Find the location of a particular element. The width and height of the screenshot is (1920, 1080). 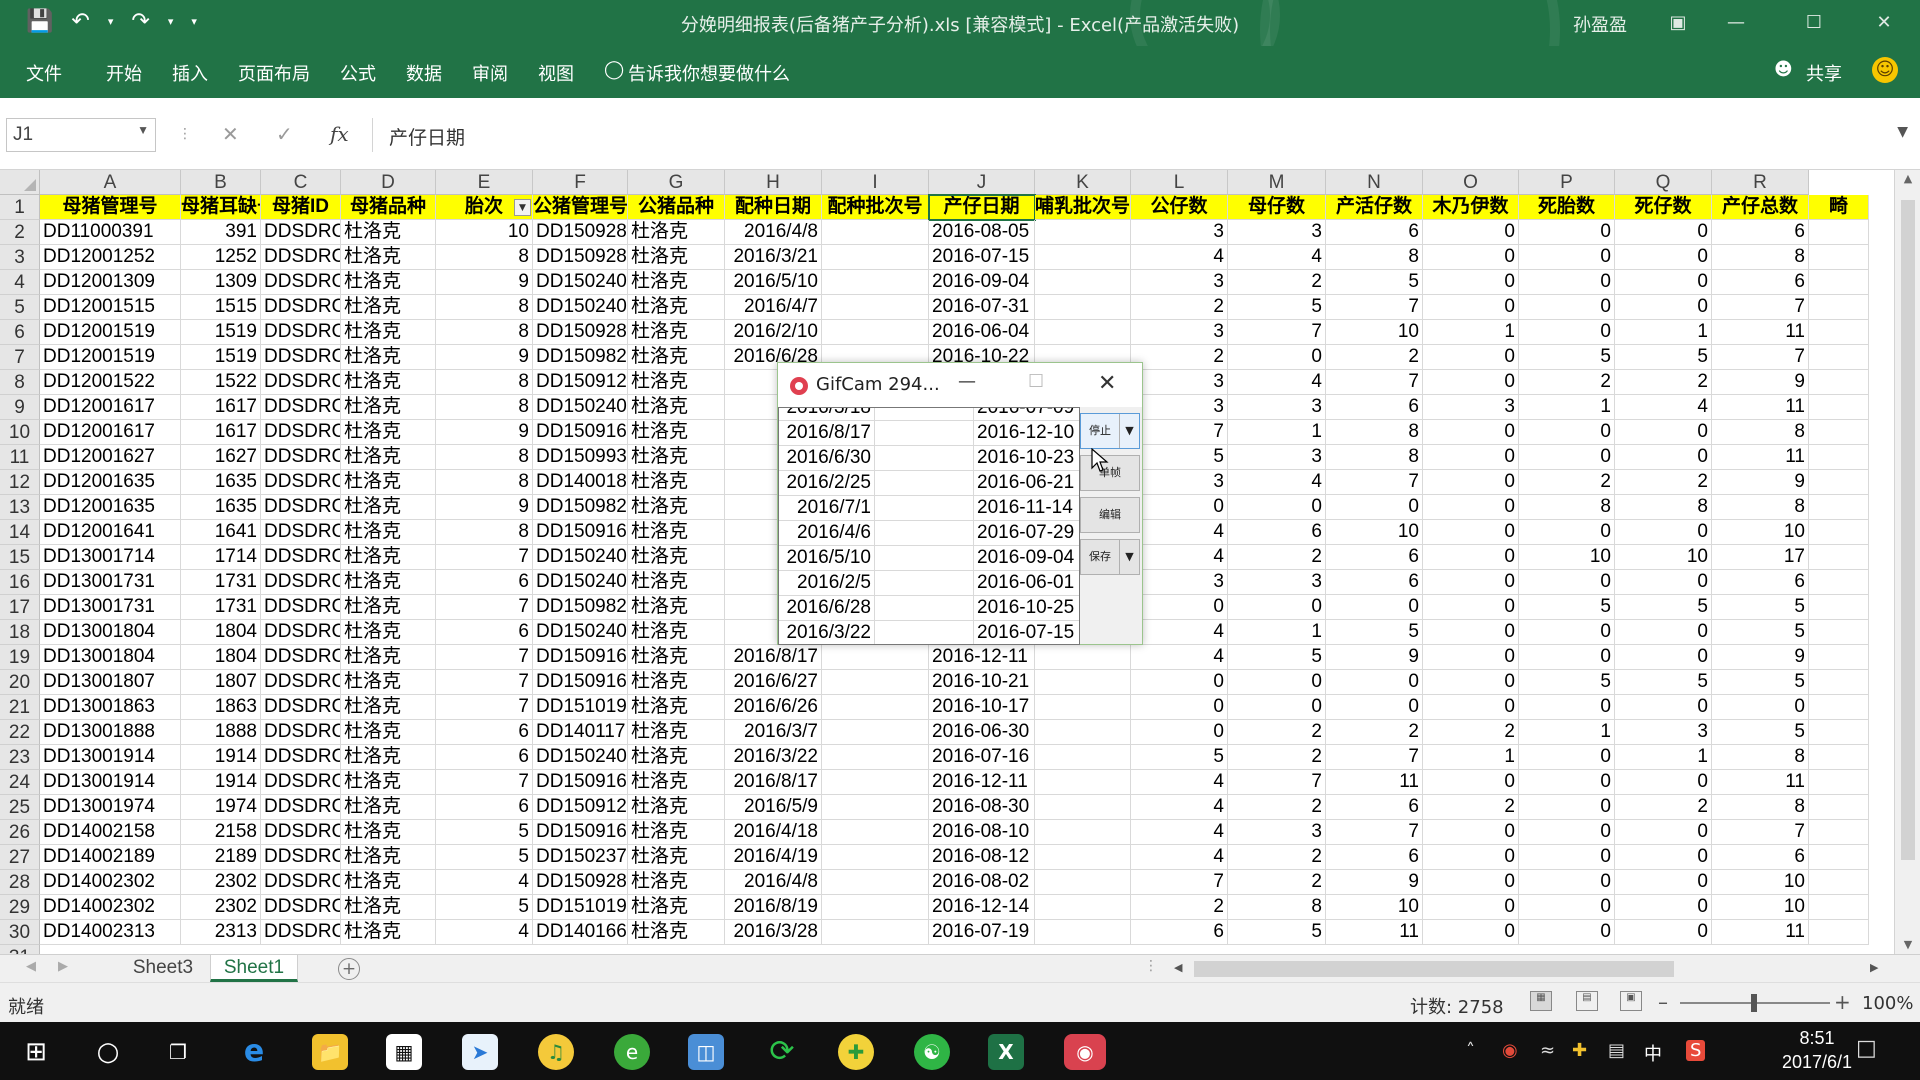

column-header-o: O is located at coordinates (1471, 182).